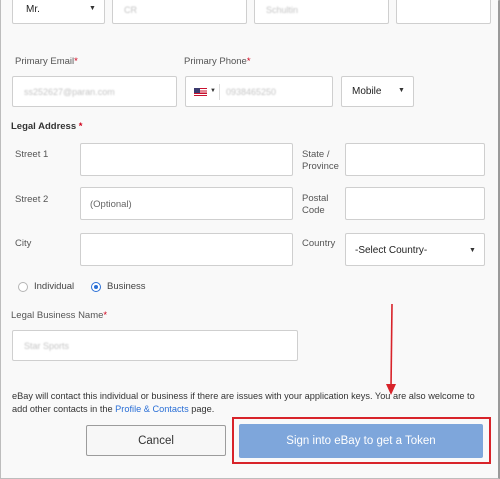 The width and height of the screenshot is (500, 479). Describe the element at coordinates (415, 203) in the screenshot. I see `postal-code-input` at that location.